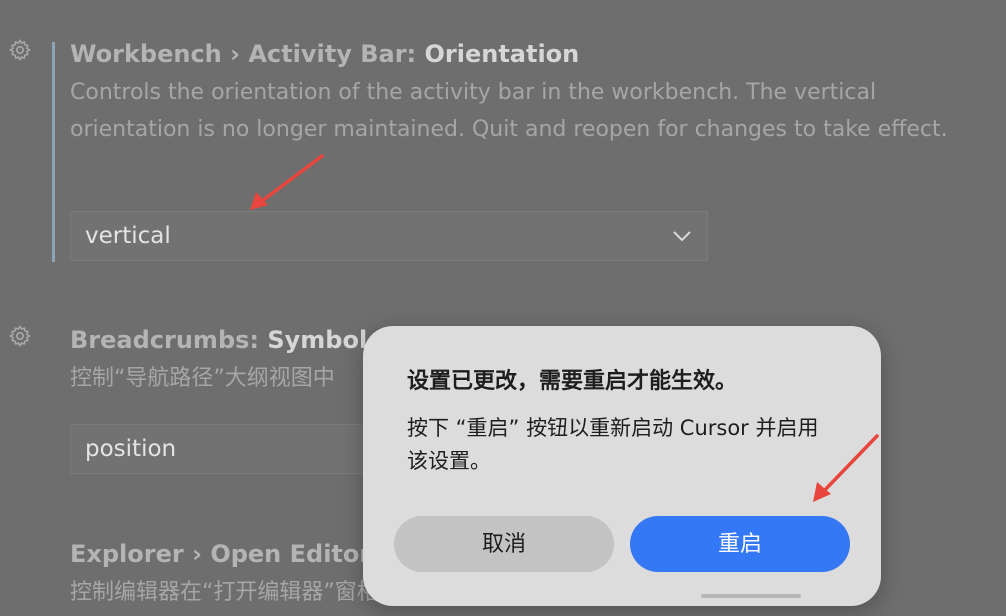 This screenshot has height=616, width=1006. Describe the element at coordinates (53, 152) in the screenshot. I see `modified-indicator` at that location.